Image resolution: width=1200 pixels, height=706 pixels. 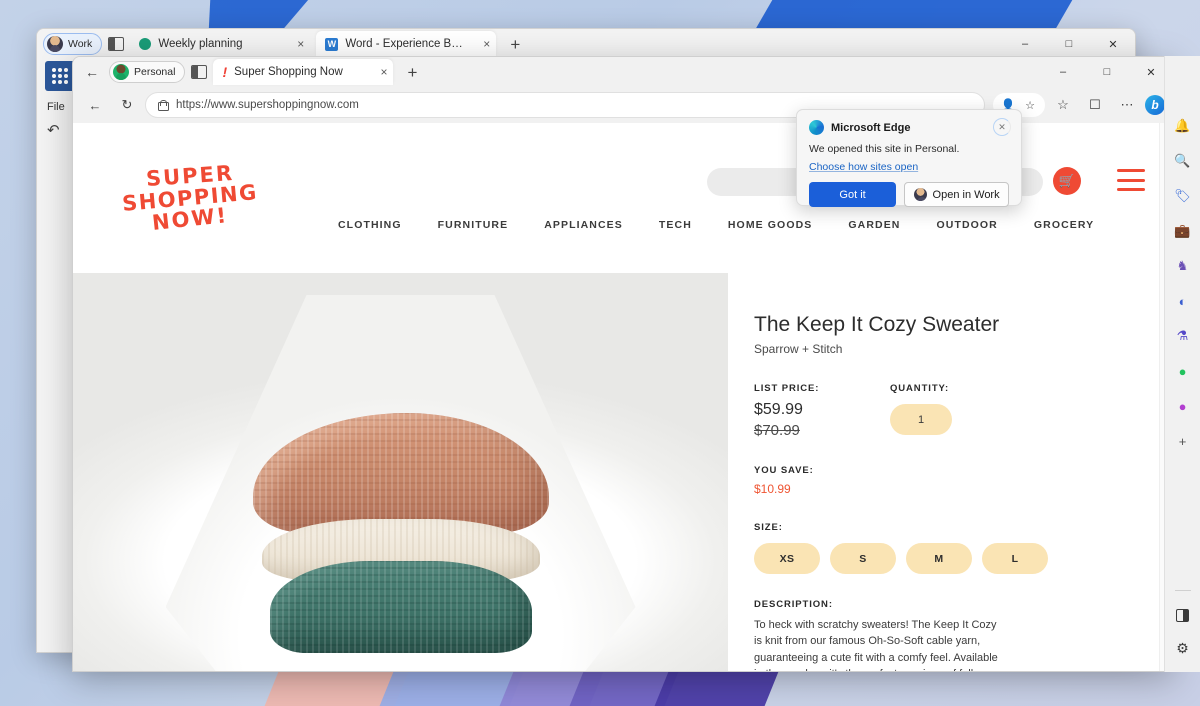 I want to click on messenger-icon: ●, so click(x=1183, y=406).